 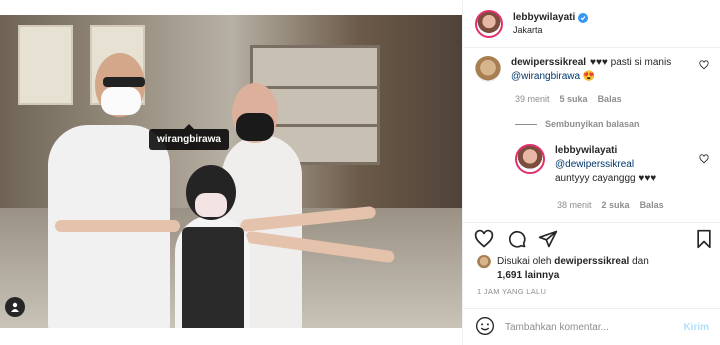 I want to click on reply-time: 38 menit, so click(x=574, y=205).